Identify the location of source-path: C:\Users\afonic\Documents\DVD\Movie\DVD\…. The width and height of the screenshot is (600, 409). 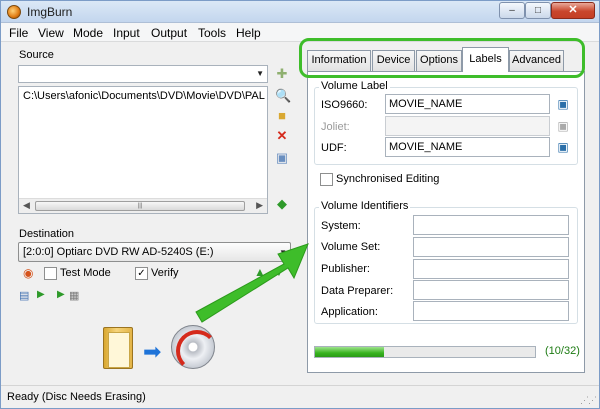
(144, 96).